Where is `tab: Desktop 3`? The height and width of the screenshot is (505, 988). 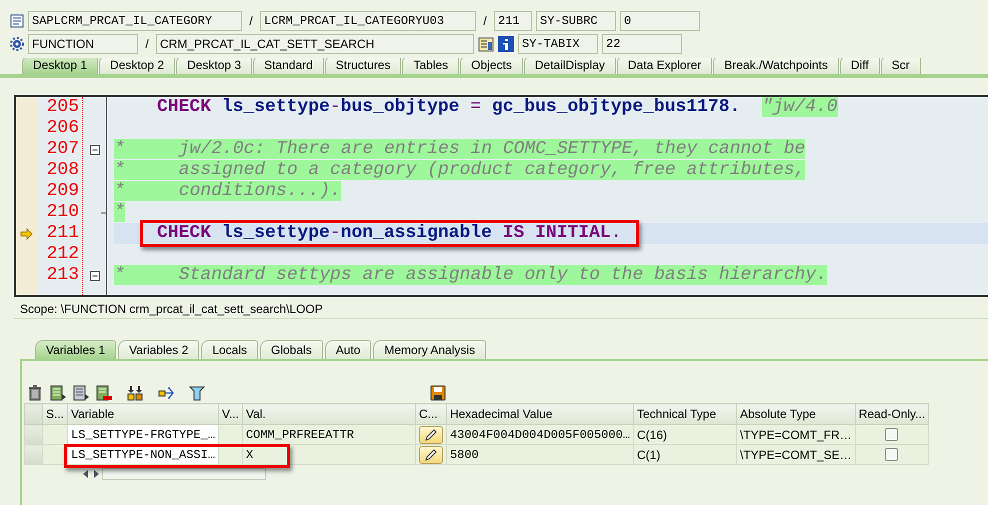
tab: Desktop 3 is located at coordinates (214, 66).